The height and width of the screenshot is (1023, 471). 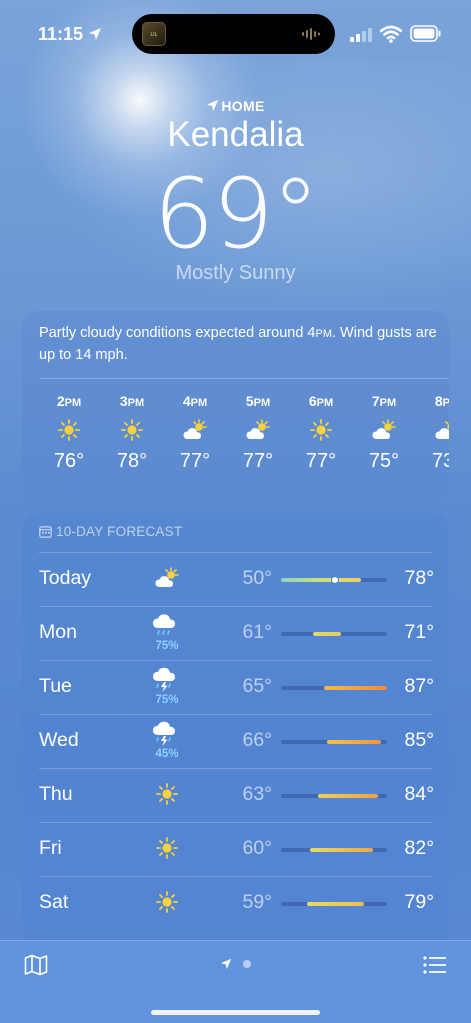 What do you see at coordinates (391, 34) in the screenshot?
I see `wifi-icon` at bounding box center [391, 34].